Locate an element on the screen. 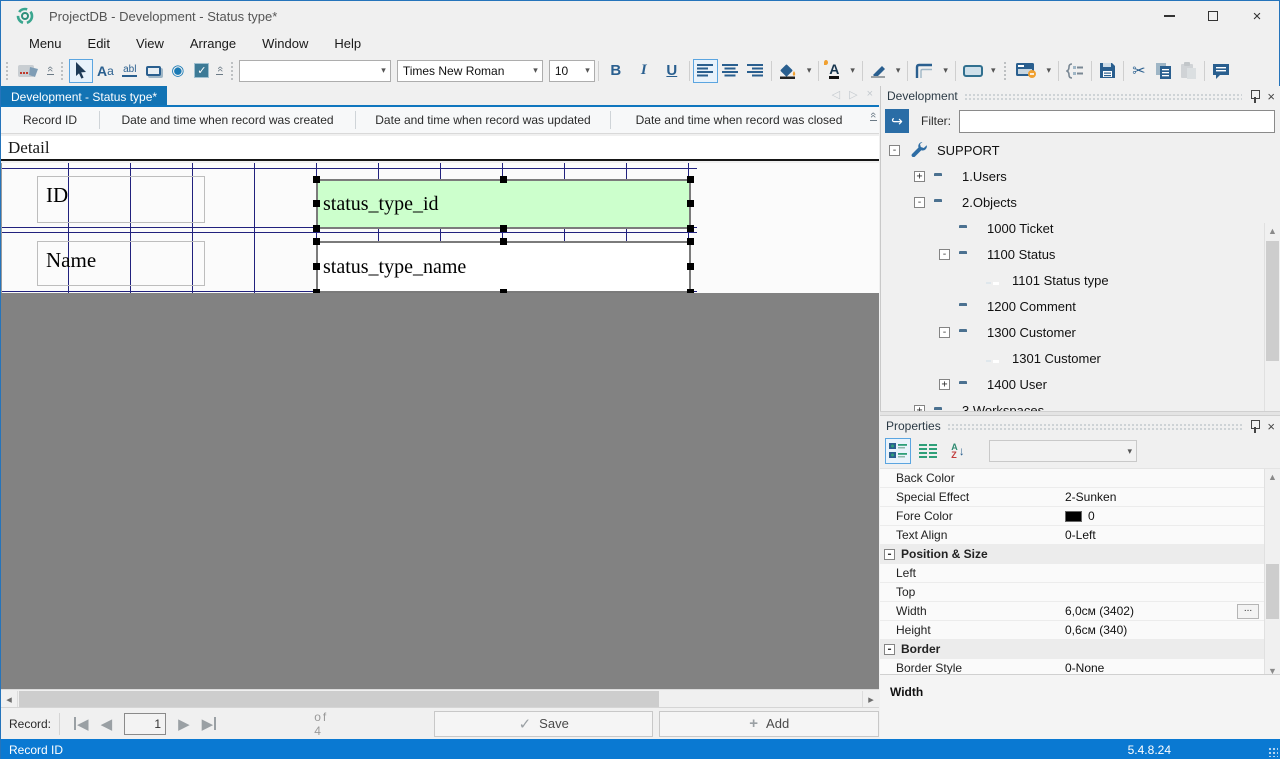 The image size is (1280, 759). column-header-updated: Date and time when record was updated is located at coordinates (483, 120).